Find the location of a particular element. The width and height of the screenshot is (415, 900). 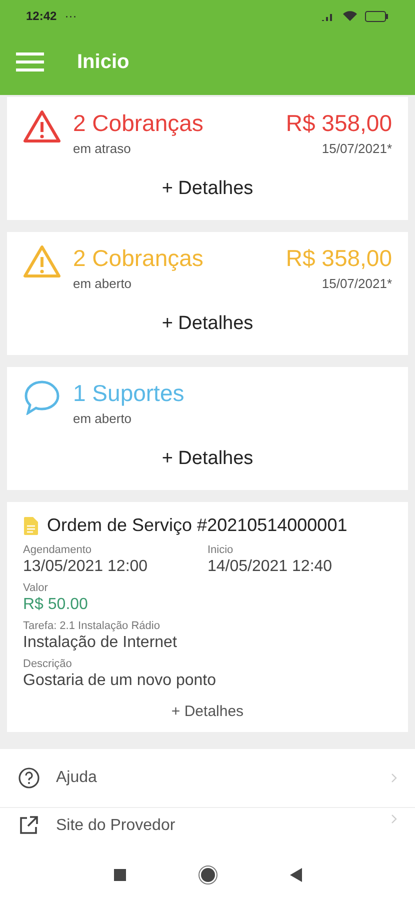

description-text: Gostaria de um novo ponto is located at coordinates (120, 681).